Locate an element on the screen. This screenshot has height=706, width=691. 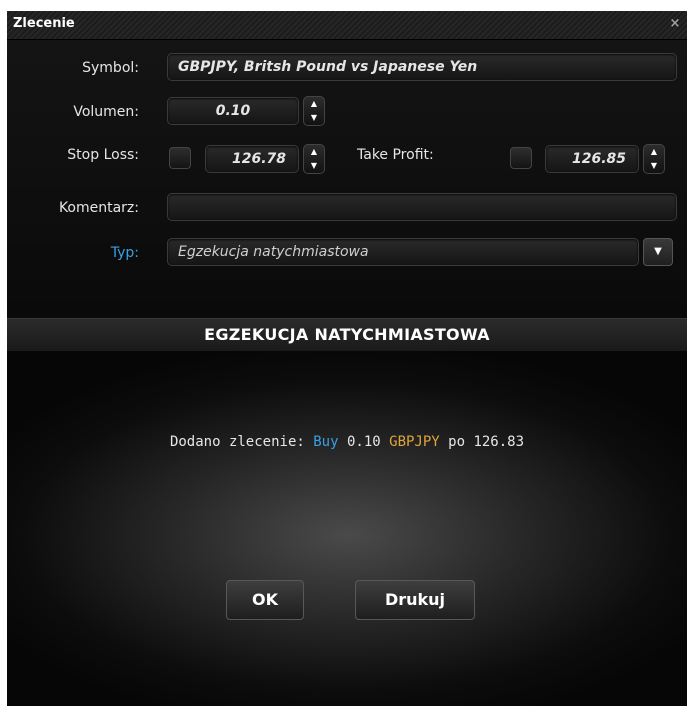
window-title: Zlecenie is located at coordinates (44, 23).